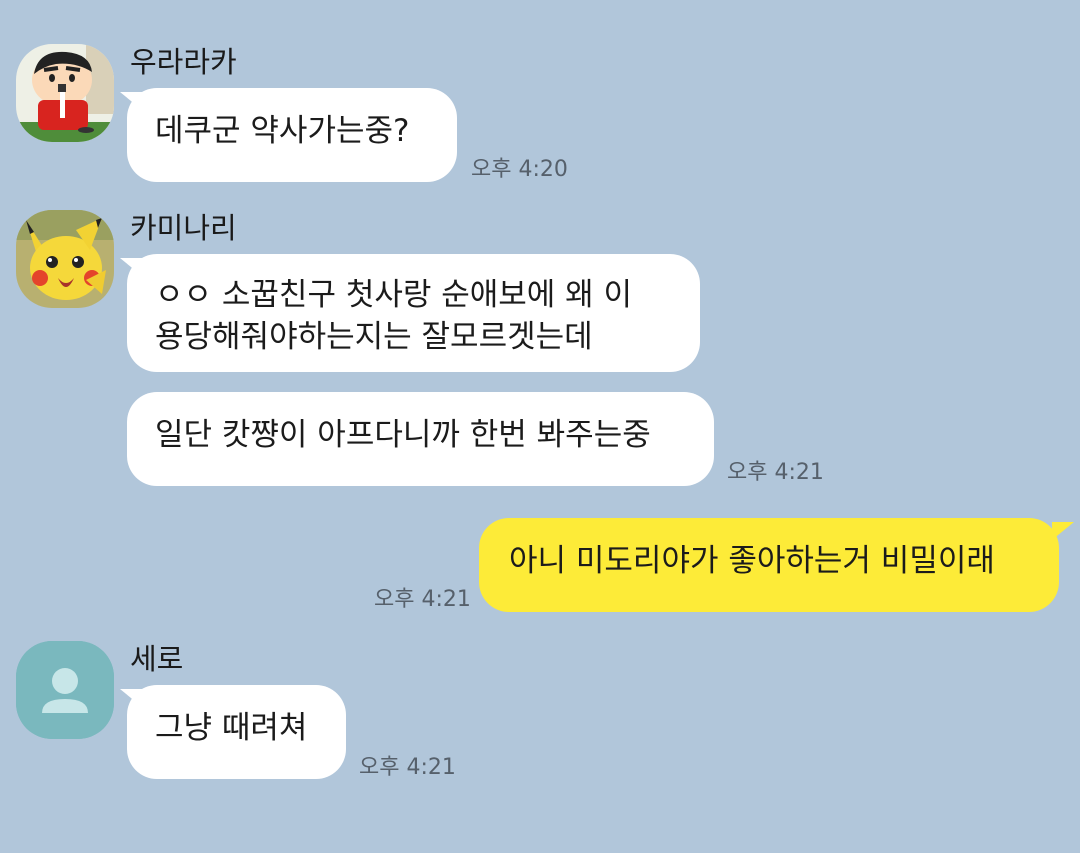  Describe the element at coordinates (231, 728) in the screenshot. I see `message-text: 그냥 때려쳐` at that location.